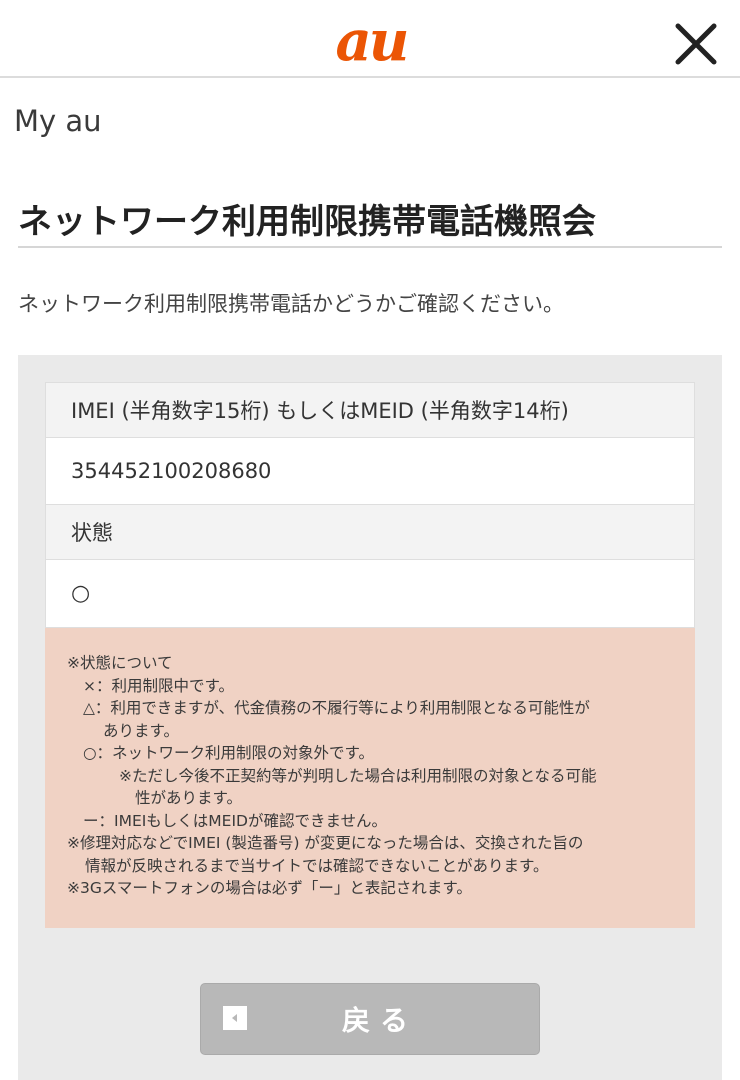 This screenshot has height=1080, width=740. Describe the element at coordinates (141, 730) in the screenshot. I see `note-line: あります。` at that location.